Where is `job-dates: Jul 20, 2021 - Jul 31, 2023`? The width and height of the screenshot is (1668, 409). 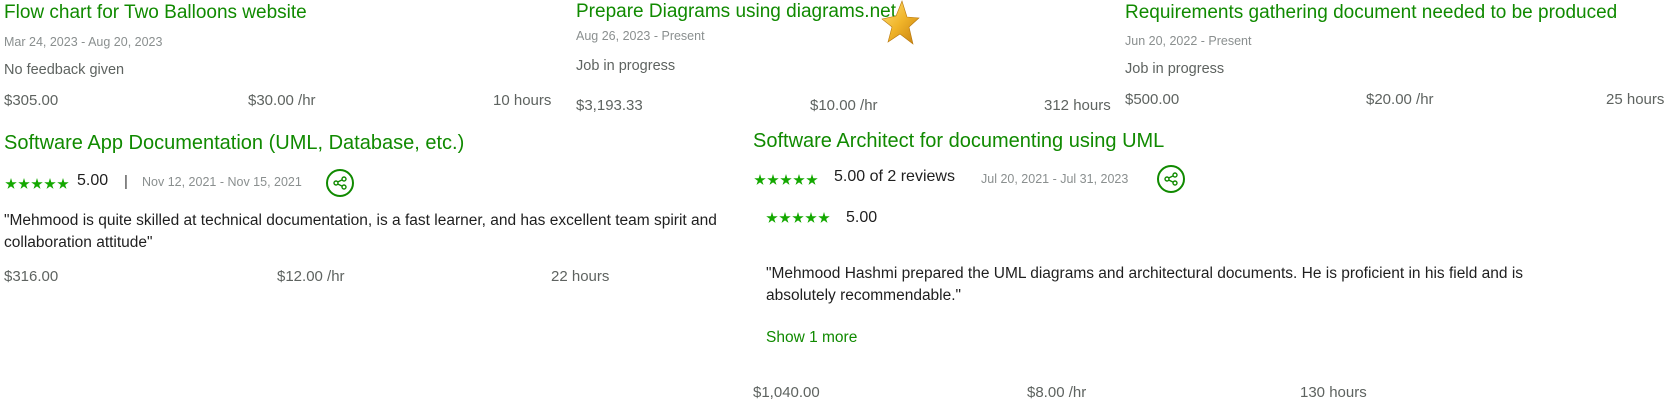 job-dates: Jul 20, 2021 - Jul 31, 2023 is located at coordinates (1055, 179).